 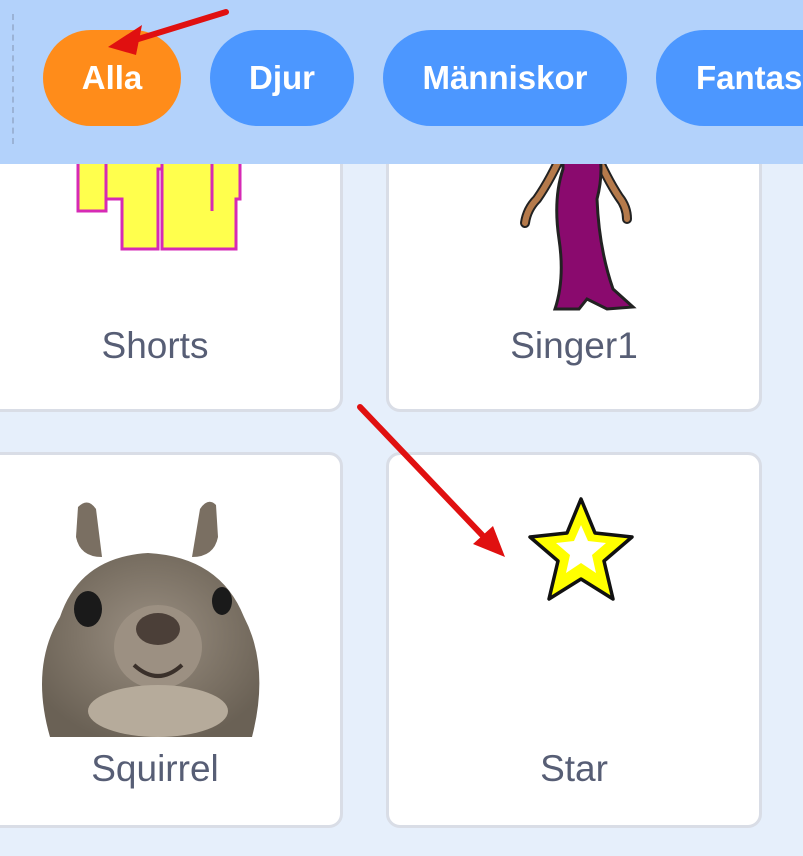 I want to click on category-all-button: Alla, so click(x=112, y=78).